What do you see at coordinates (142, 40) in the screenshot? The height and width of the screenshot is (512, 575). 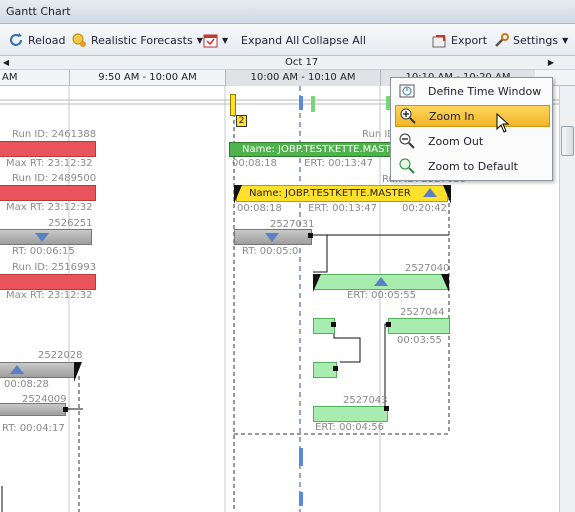 I see `realistic-forecasts-label: Realistic Forecasts` at bounding box center [142, 40].